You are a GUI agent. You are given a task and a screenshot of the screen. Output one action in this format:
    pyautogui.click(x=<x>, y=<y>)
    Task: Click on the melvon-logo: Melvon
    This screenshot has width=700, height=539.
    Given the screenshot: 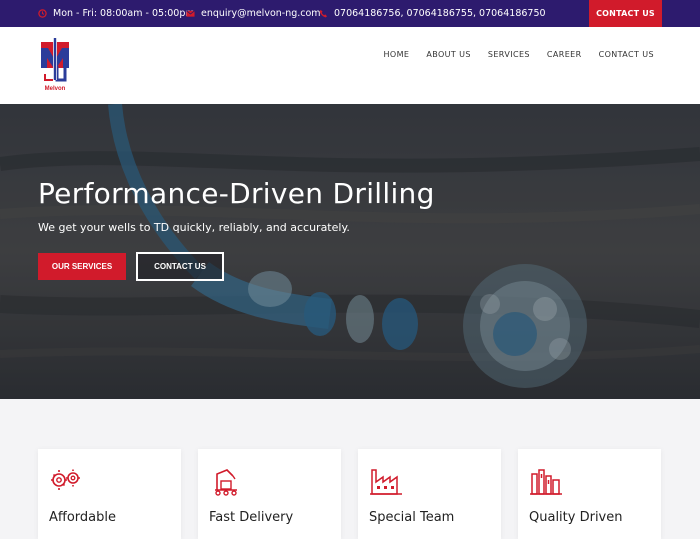 What is the action you would take?
    pyautogui.click(x=55, y=66)
    